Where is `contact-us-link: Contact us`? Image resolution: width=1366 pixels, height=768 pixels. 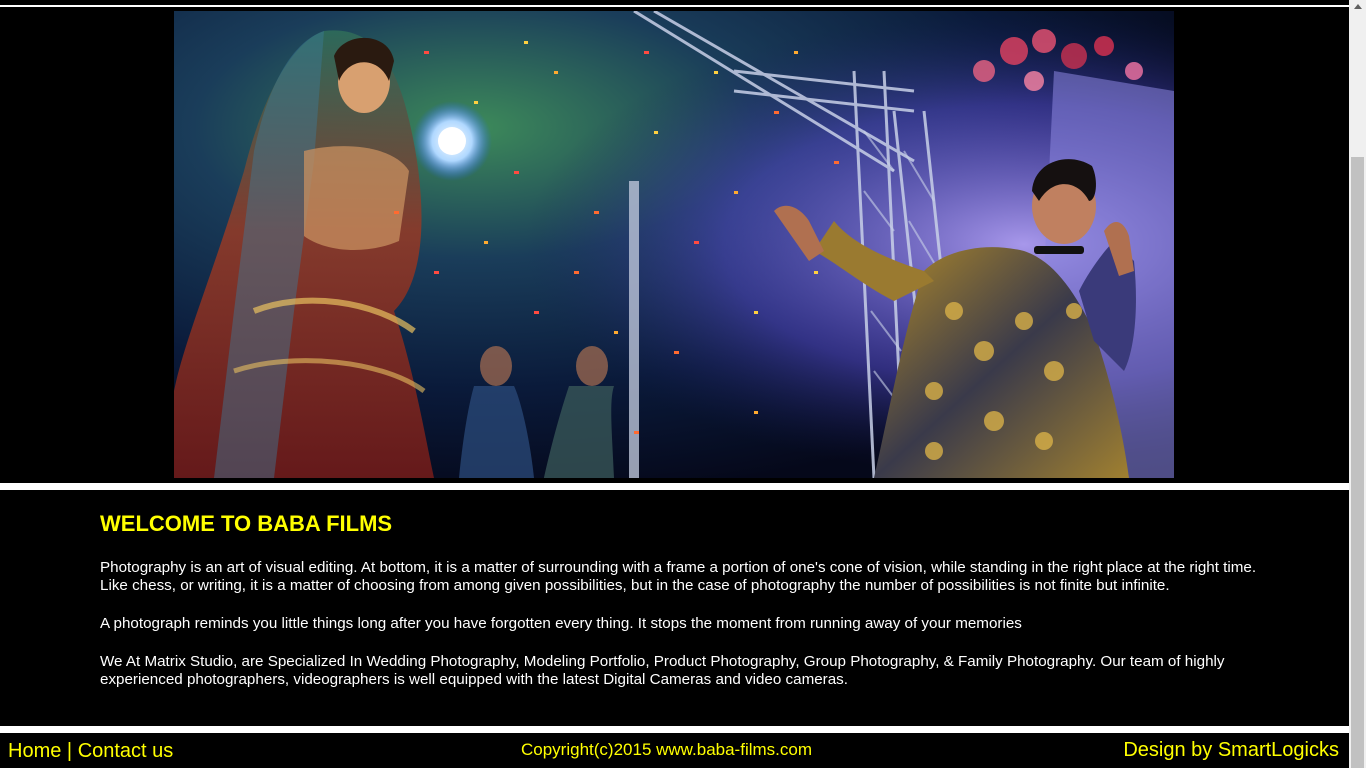 contact-us-link: Contact us is located at coordinates (126, 751).